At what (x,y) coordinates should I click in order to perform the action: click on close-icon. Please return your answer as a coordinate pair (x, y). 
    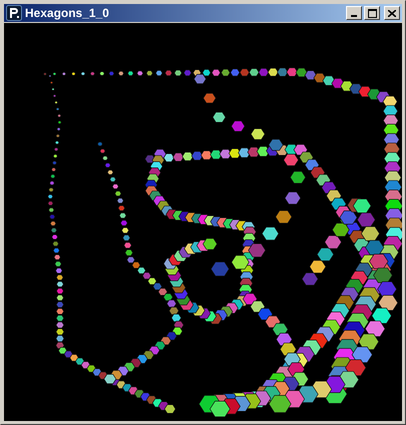
    Looking at the image, I should click on (392, 13).